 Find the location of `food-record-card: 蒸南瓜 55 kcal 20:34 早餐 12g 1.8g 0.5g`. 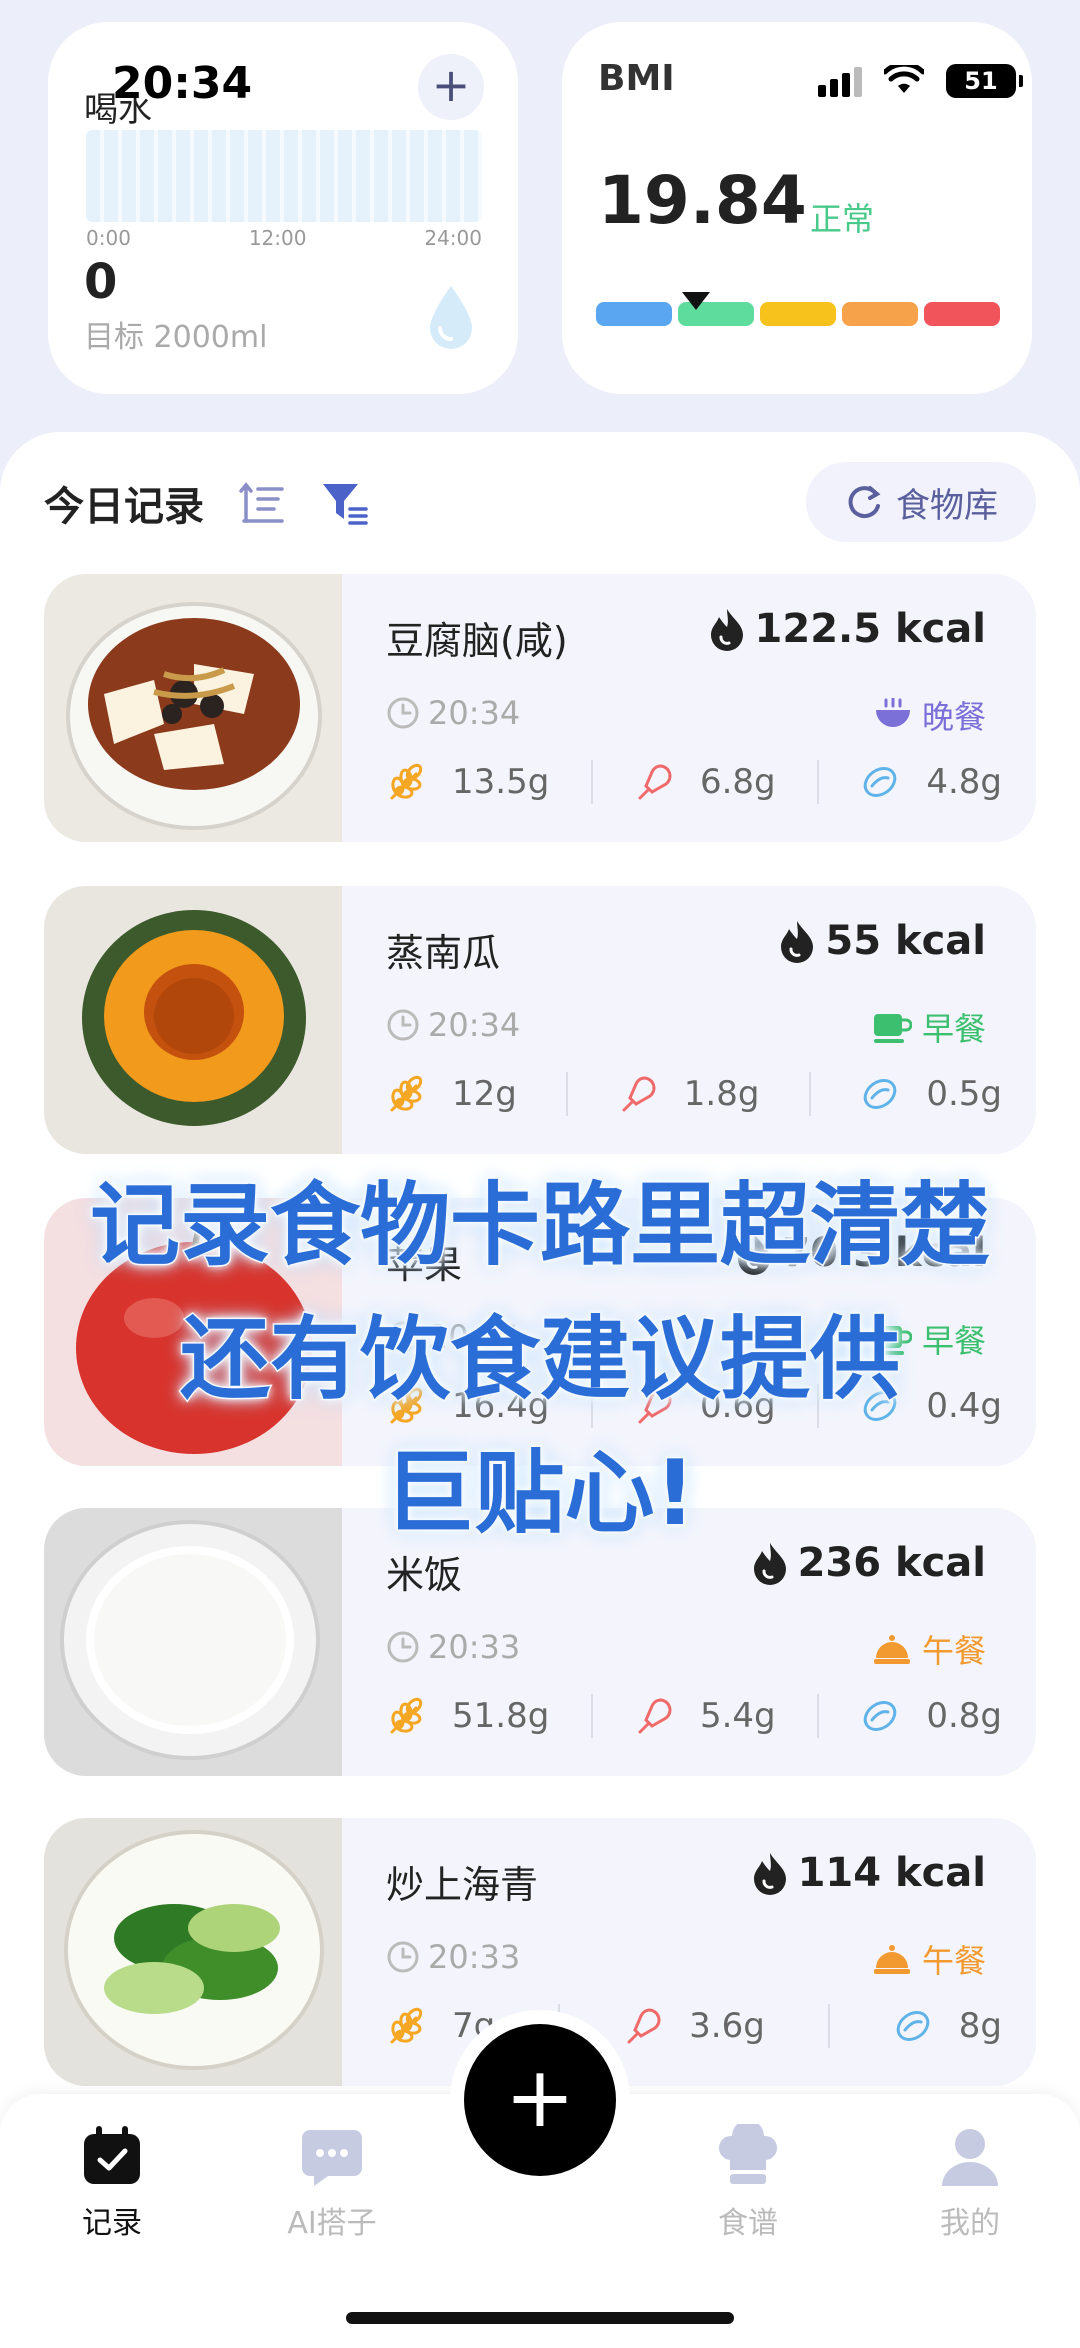

food-record-card: 蒸南瓜 55 kcal 20:34 早餐 12g 1.8g 0.5g is located at coordinates (540, 1020).